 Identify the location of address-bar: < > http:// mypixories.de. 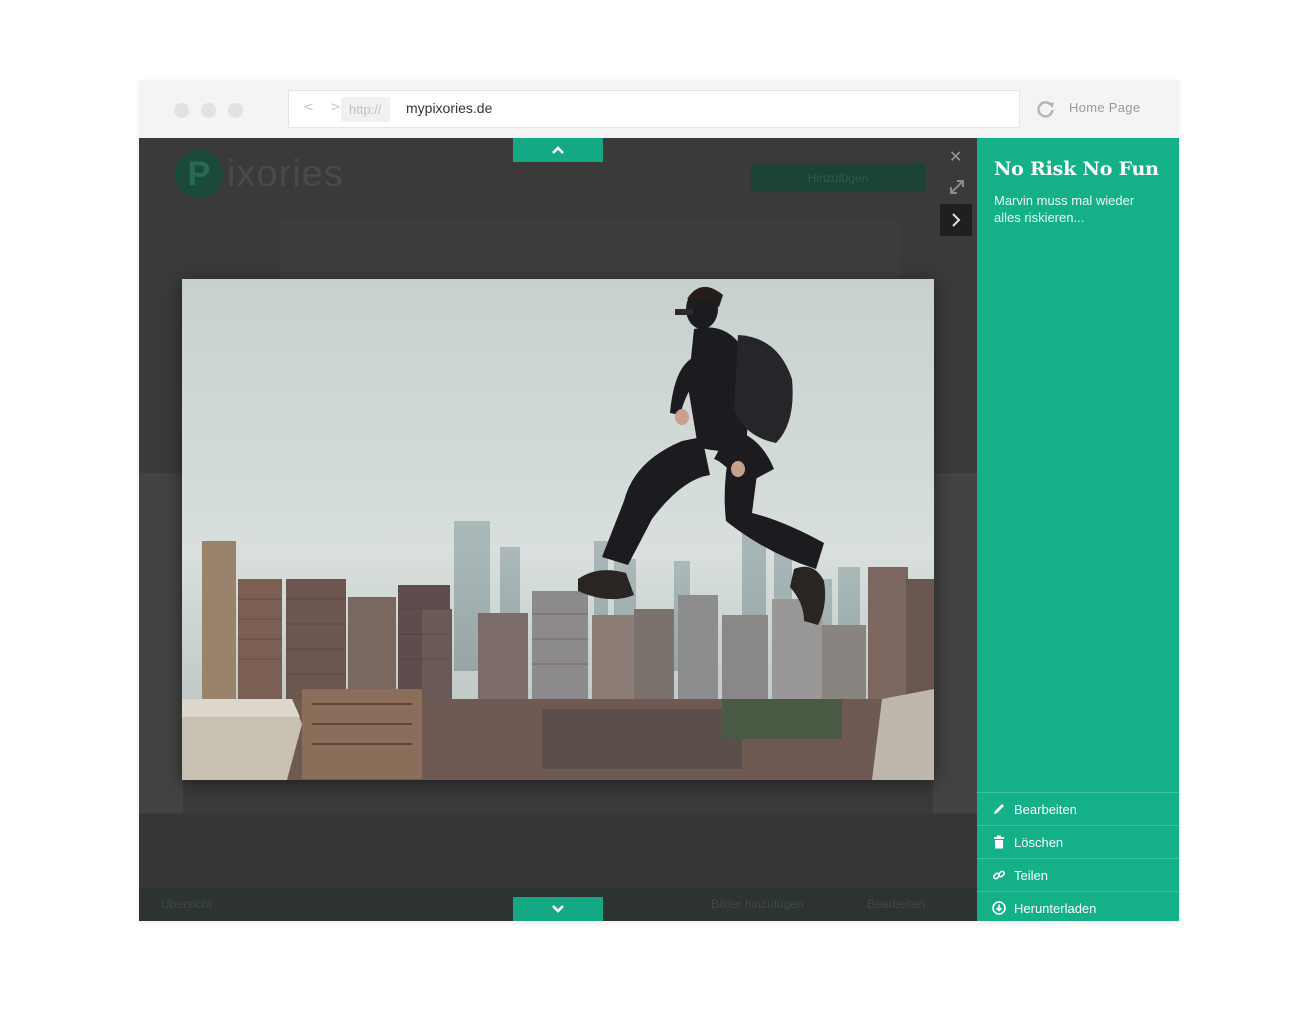
(654, 109).